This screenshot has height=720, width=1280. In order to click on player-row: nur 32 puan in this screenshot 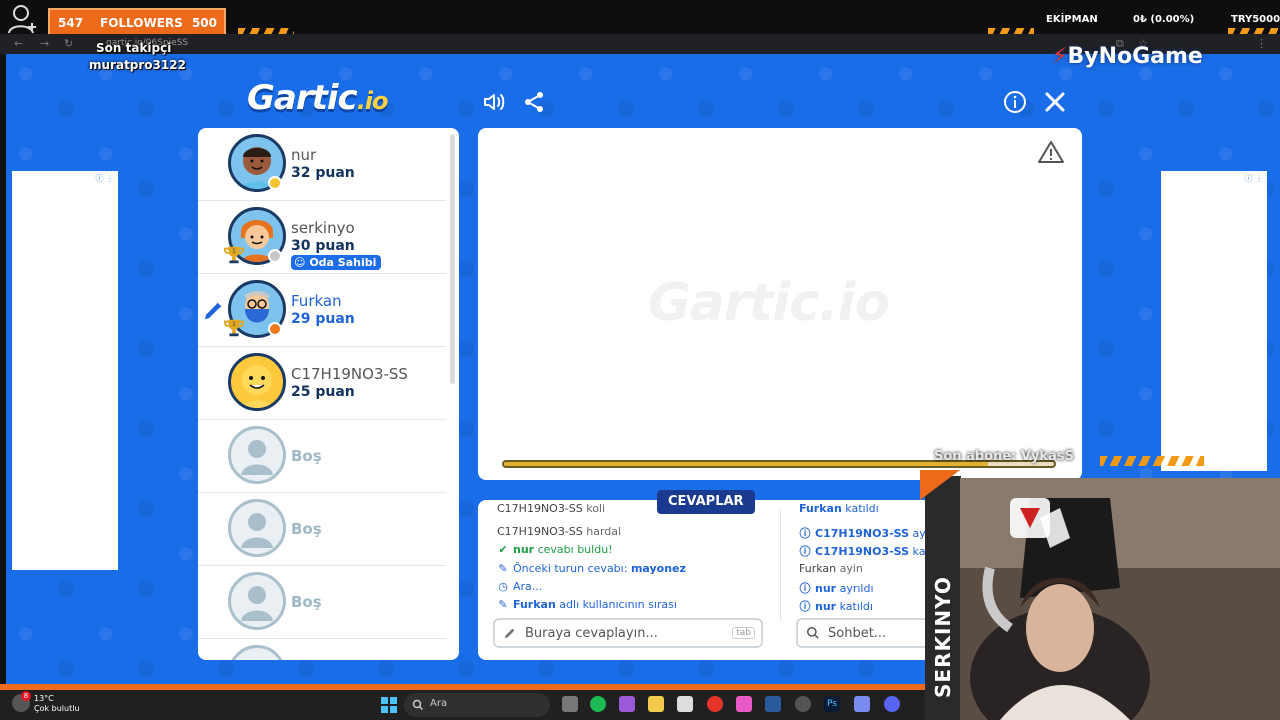, I will do `click(322, 164)`.